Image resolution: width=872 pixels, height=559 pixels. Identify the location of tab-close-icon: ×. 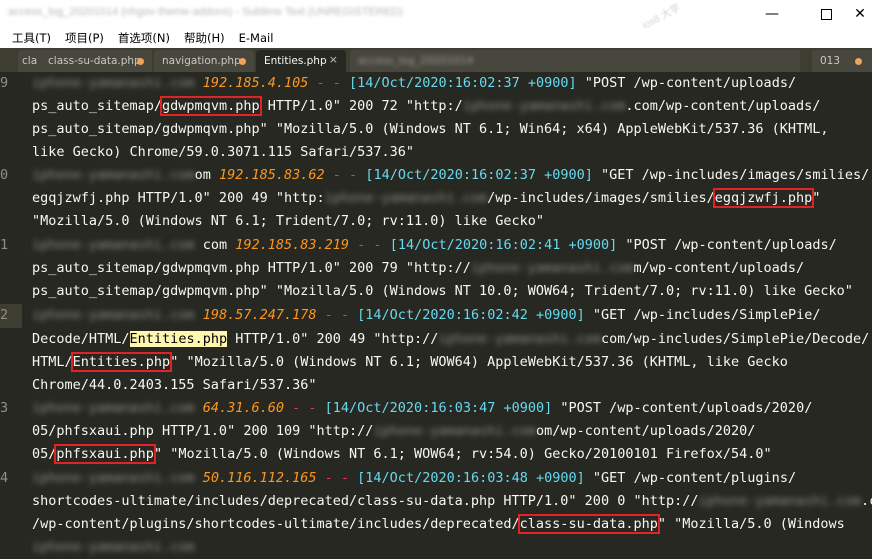
(333, 59).